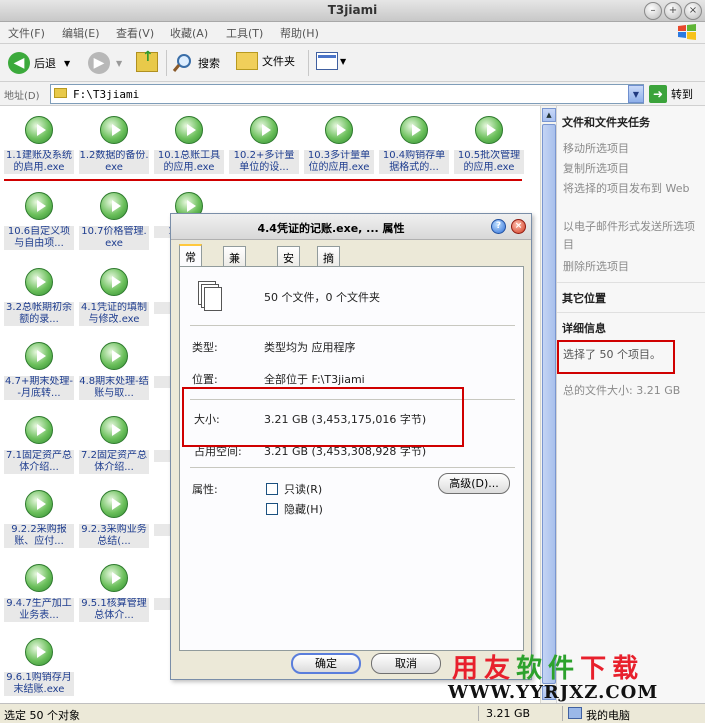 This screenshot has width=705, height=723. What do you see at coordinates (331, 61) in the screenshot?
I see `views-button: ▼` at bounding box center [331, 61].